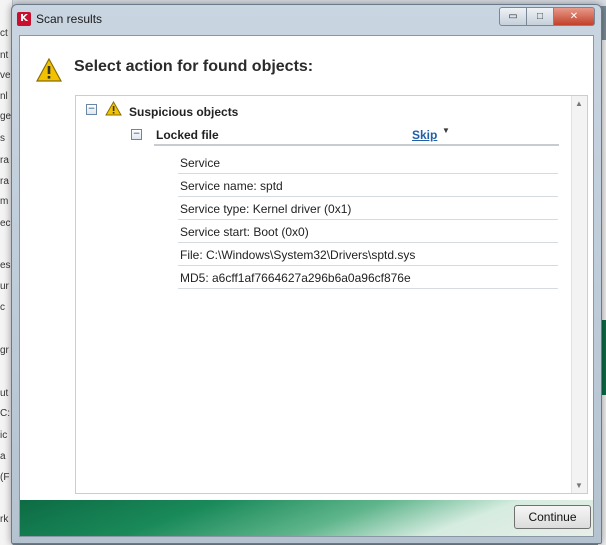  Describe the element at coordinates (4, 201) in the screenshot. I see `background-text: m` at that location.